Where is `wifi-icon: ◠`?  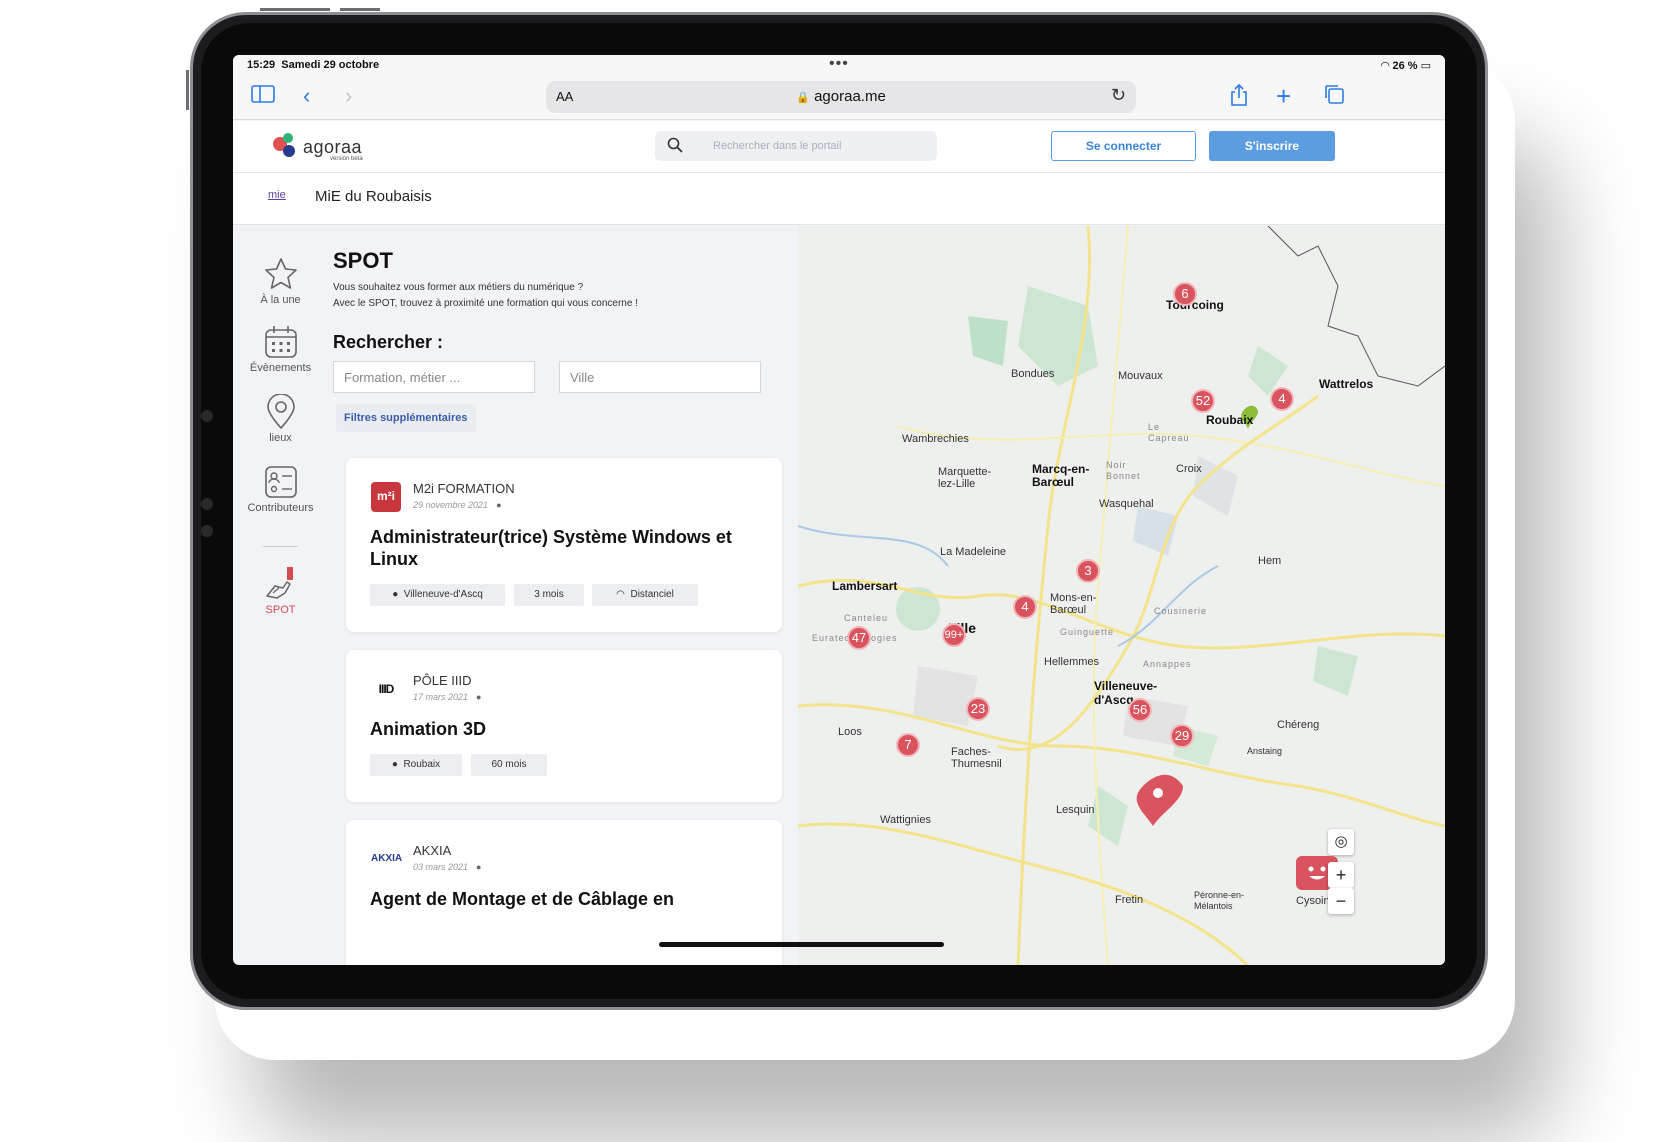 wifi-icon: ◠ is located at coordinates (620, 594).